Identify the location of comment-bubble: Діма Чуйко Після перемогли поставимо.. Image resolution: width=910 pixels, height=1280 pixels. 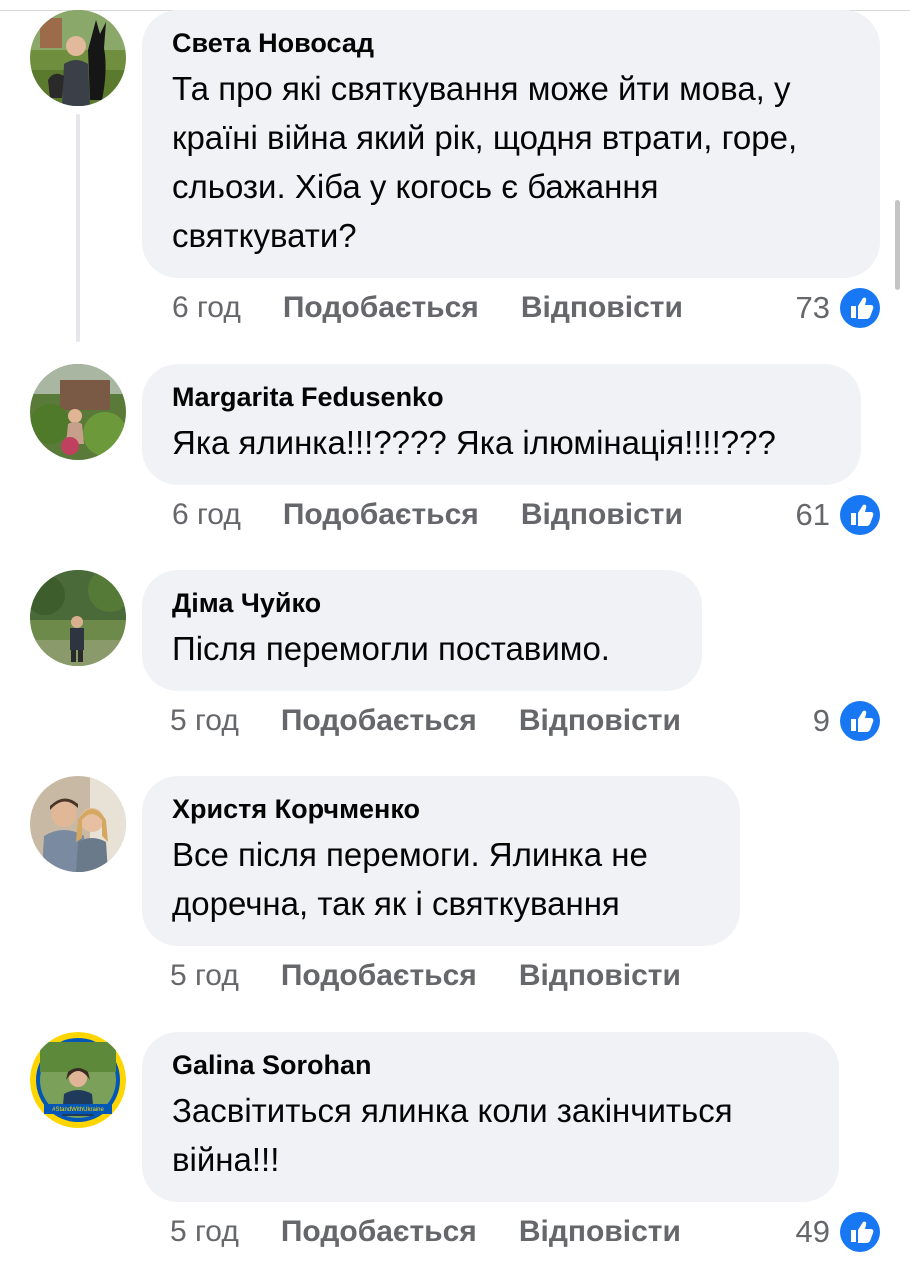
(422, 630).